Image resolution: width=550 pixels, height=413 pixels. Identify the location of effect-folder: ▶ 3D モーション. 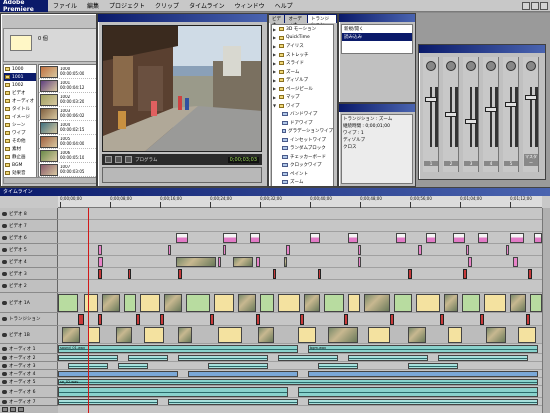
(302, 29).